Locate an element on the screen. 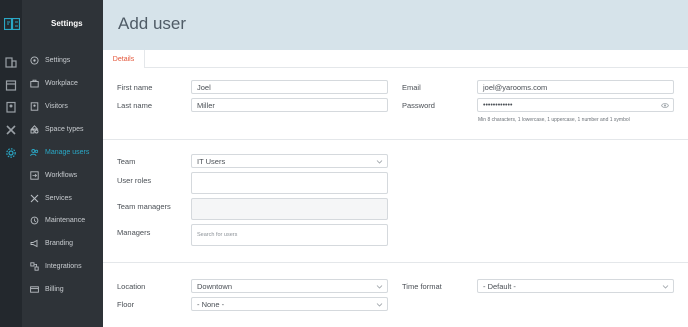 The height and width of the screenshot is (327, 688). sidebar-item-label: Workflows is located at coordinates (61, 175).